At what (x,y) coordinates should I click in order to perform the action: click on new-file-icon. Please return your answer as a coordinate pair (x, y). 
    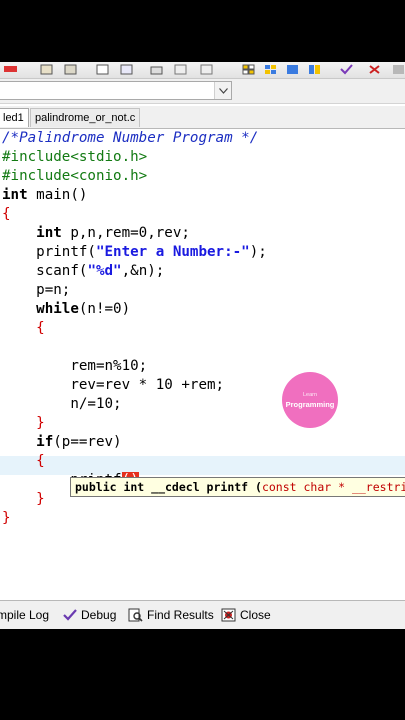
    Looking at the image, I should click on (102, 69).